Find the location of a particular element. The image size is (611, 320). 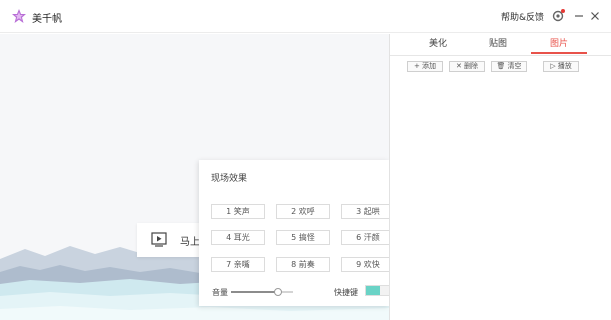

shortcut-toggle-indicator is located at coordinates (373, 290).